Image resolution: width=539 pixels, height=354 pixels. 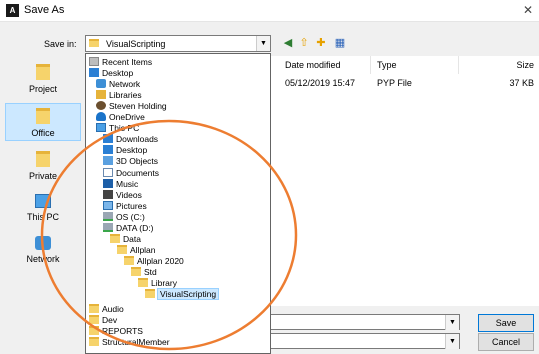 What do you see at coordinates (110, 320) in the screenshot?
I see `dropdown-item-label: Dev` at bounding box center [110, 320].